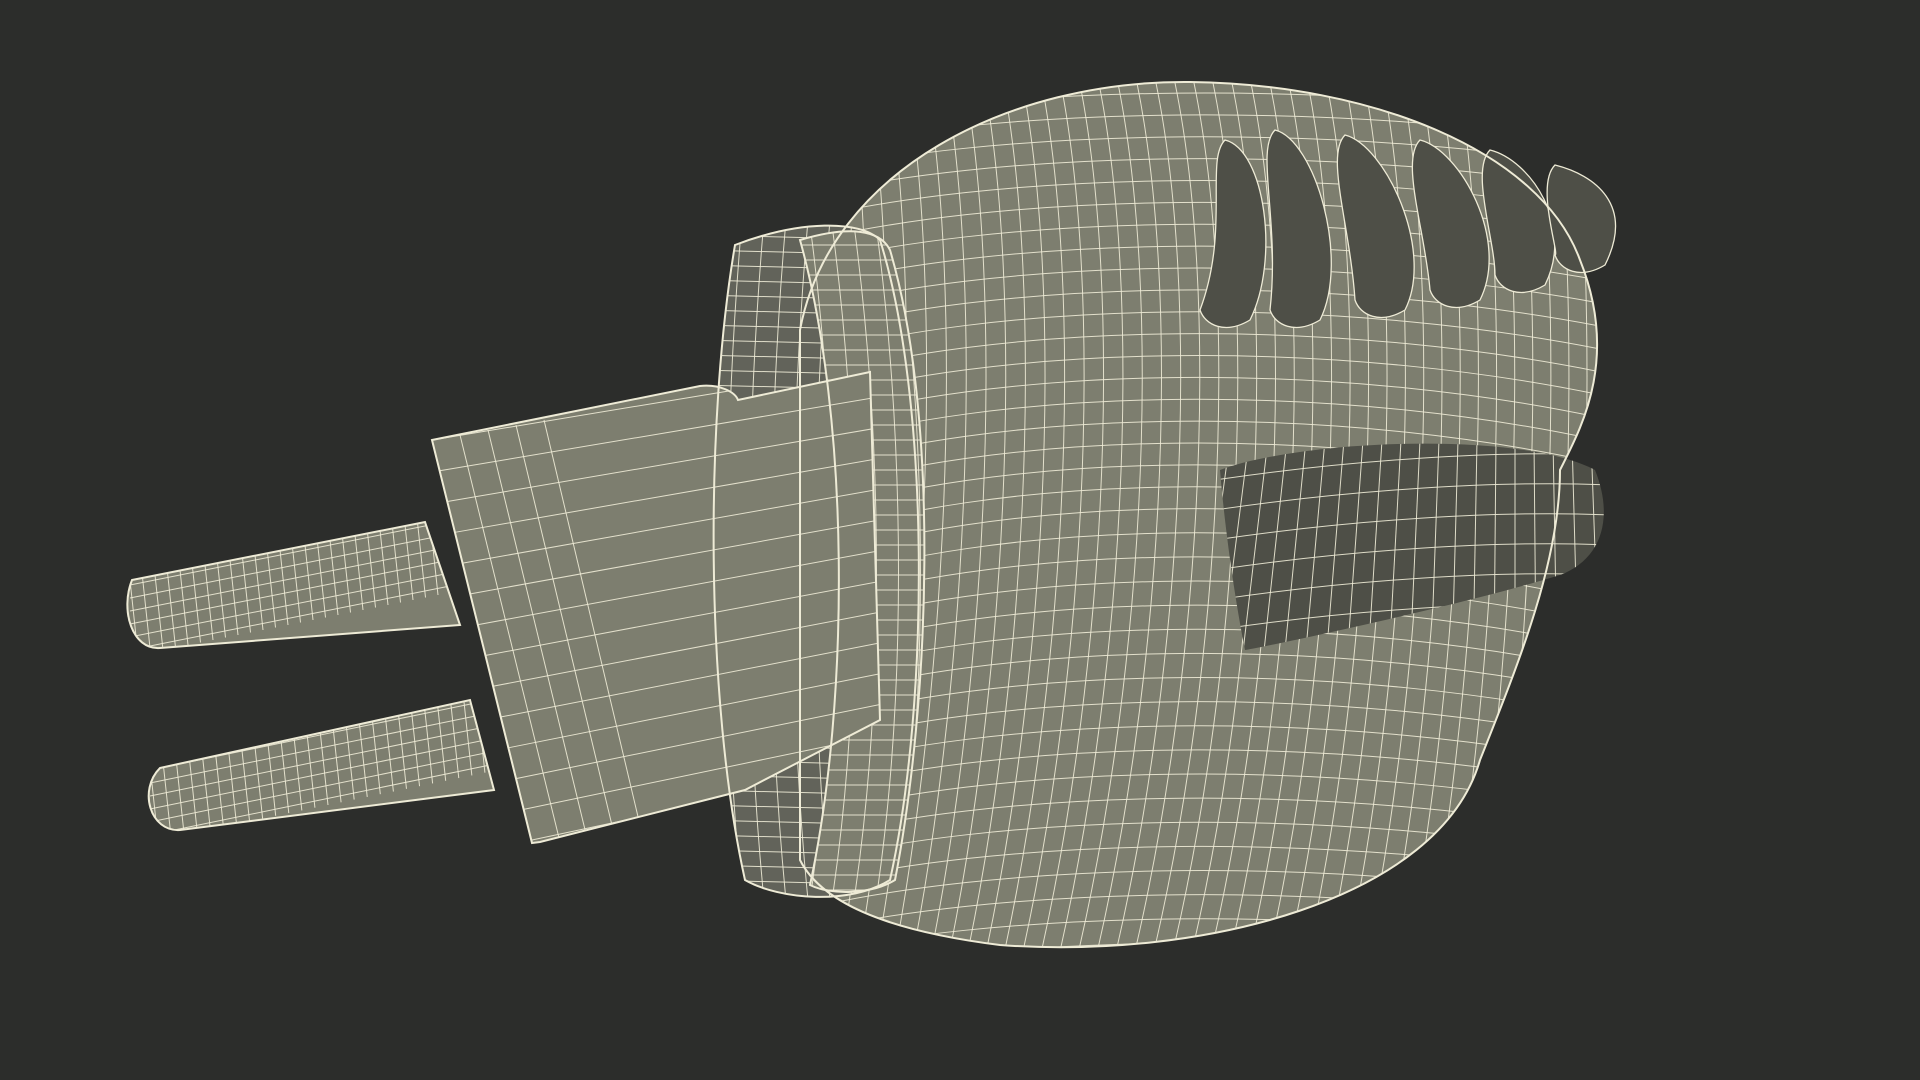 The image size is (1920, 1080). I want to click on slot-rib, so click(1615, 550).